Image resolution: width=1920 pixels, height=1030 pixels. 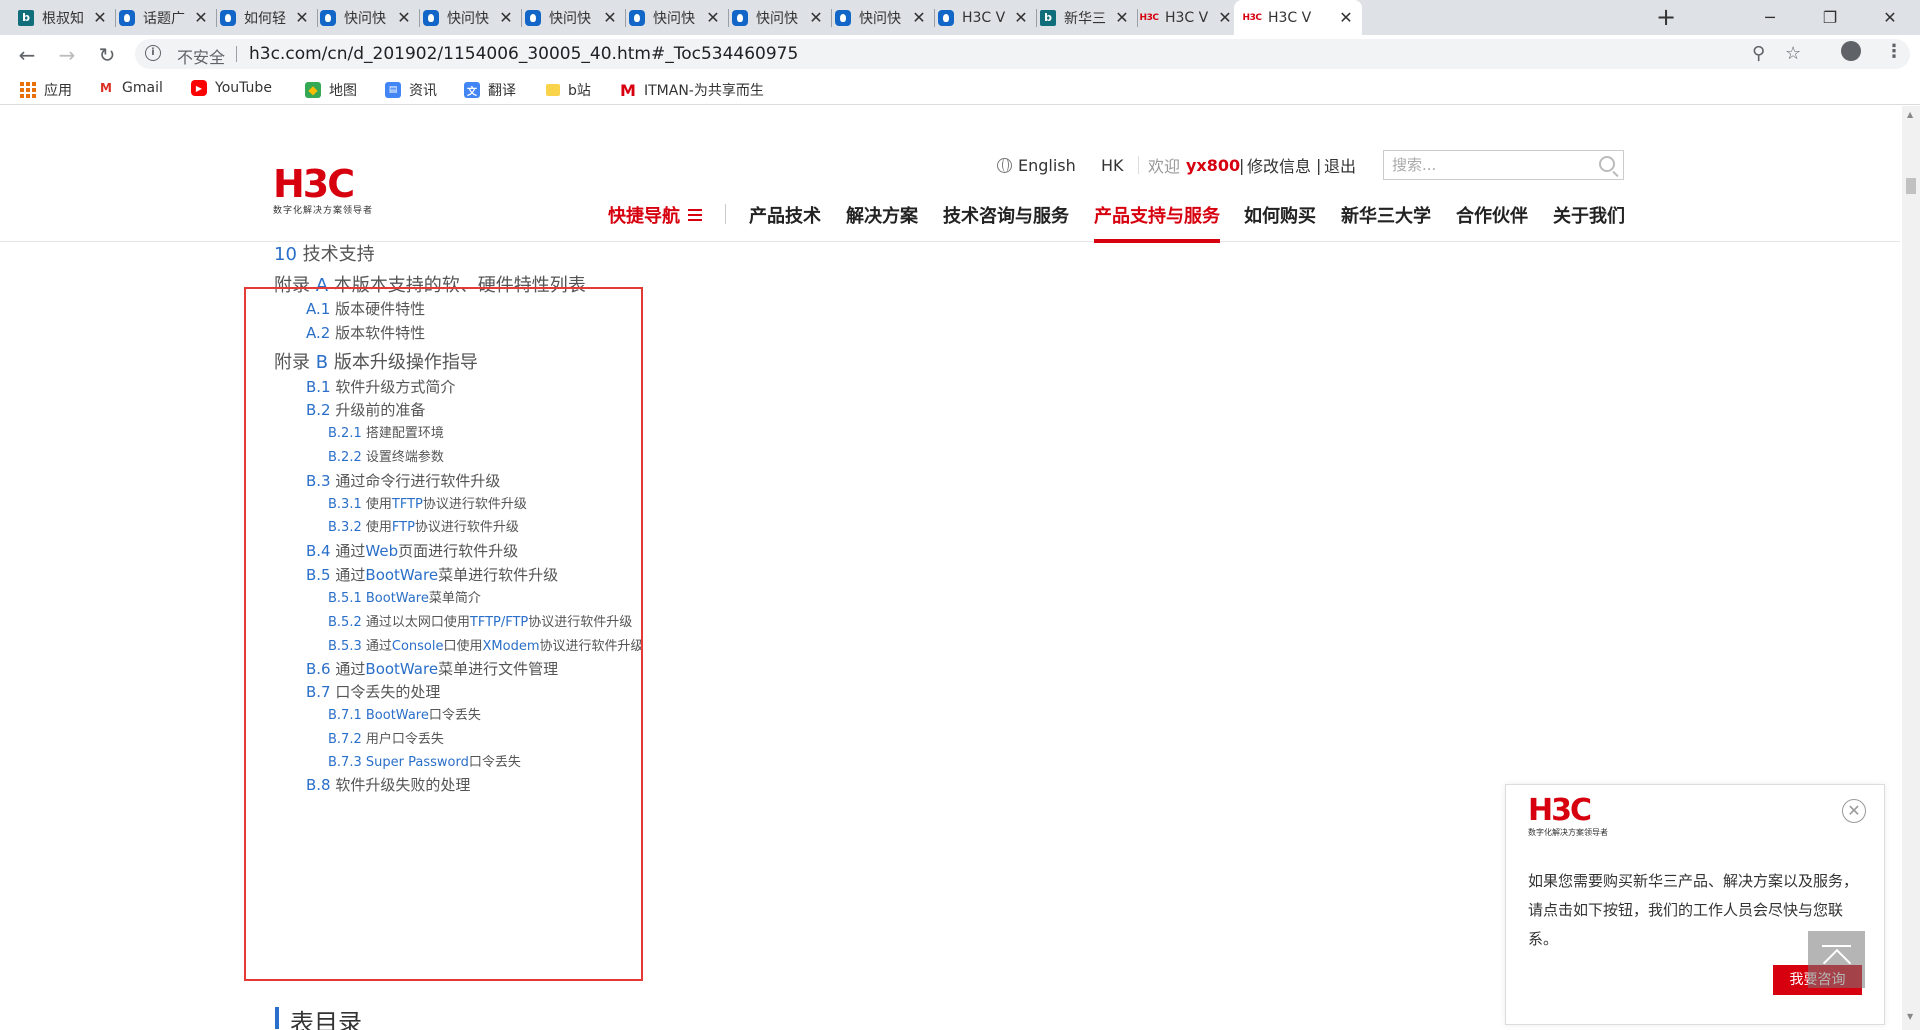 What do you see at coordinates (1911, 186) in the screenshot?
I see `scroll-thumb` at bounding box center [1911, 186].